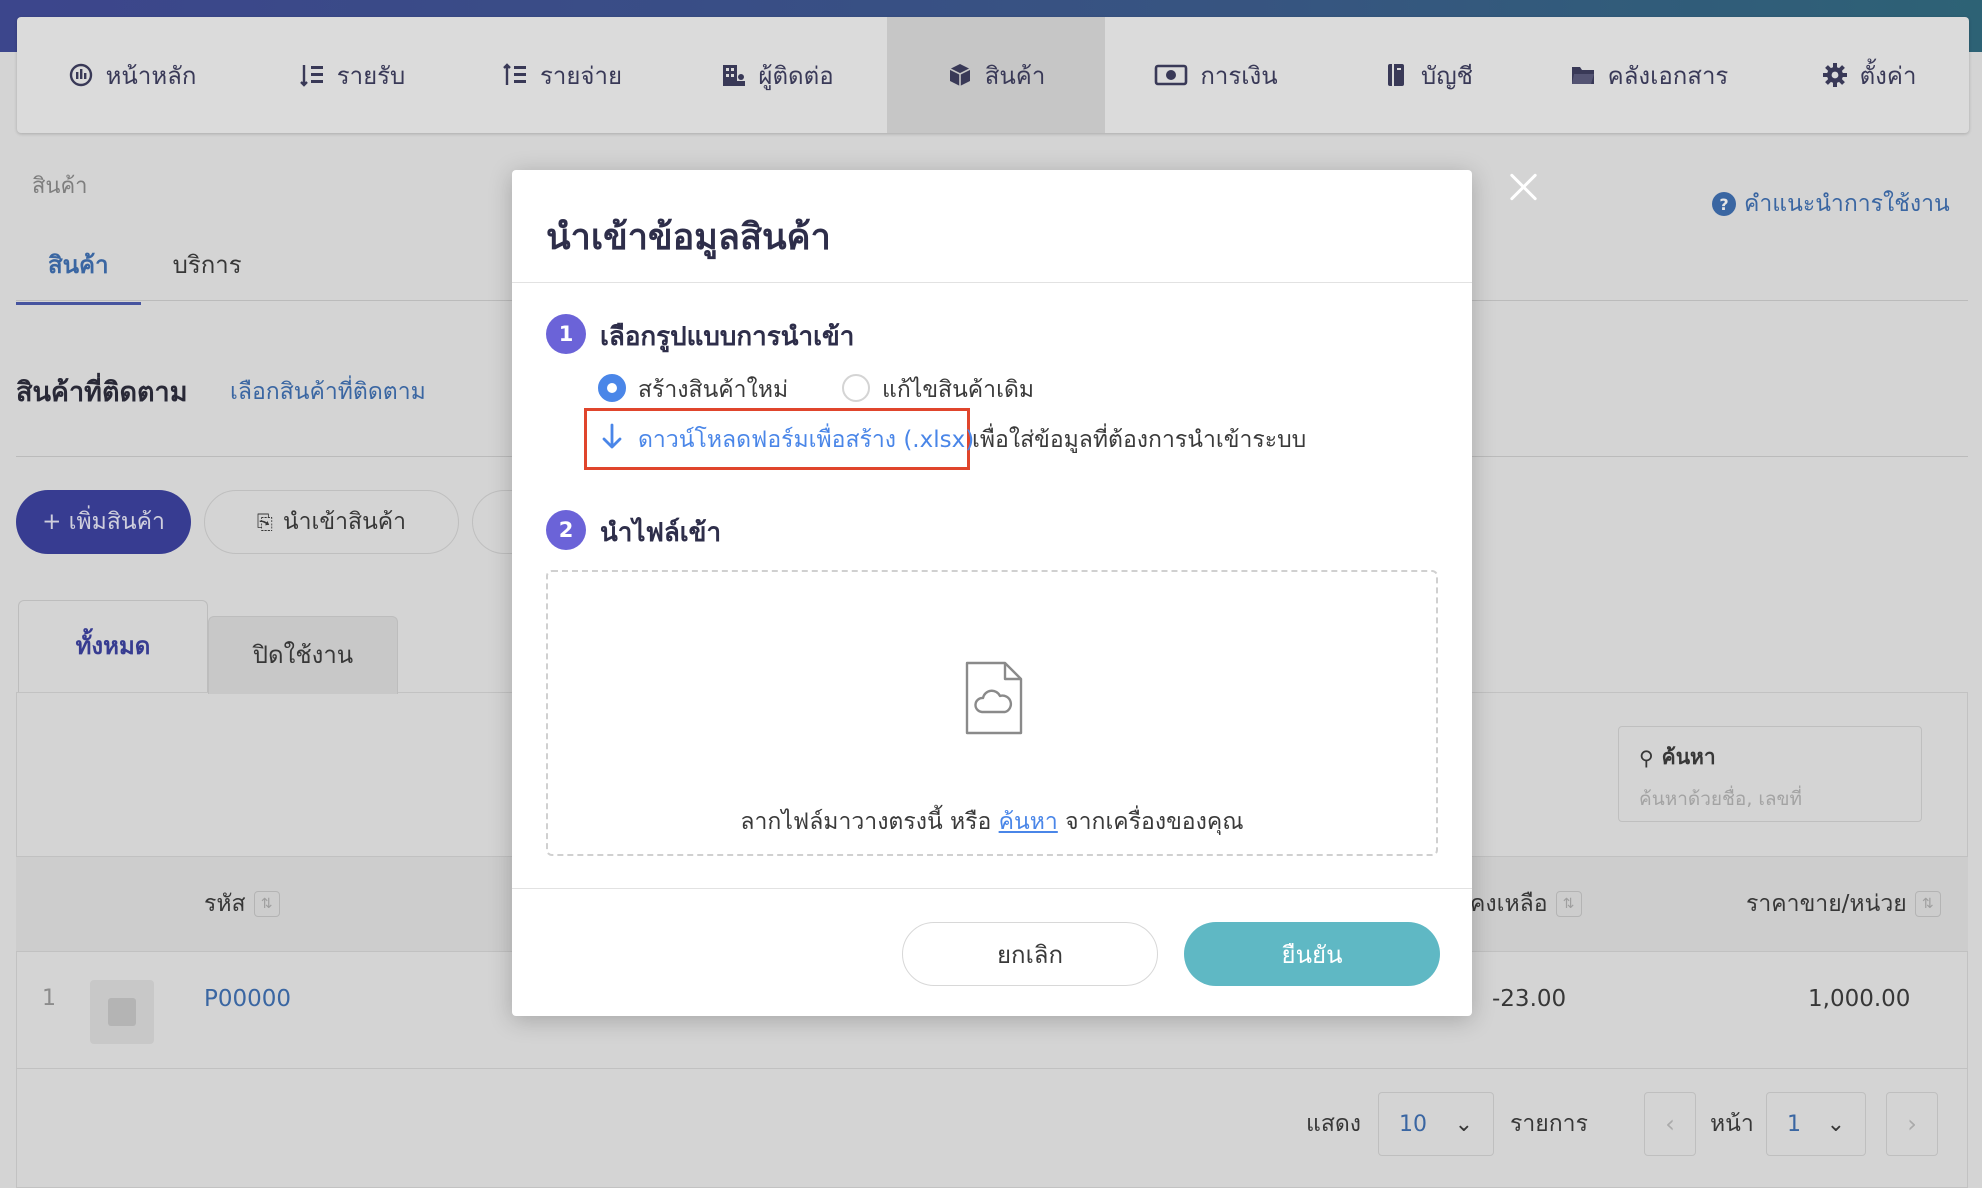 This screenshot has width=1982, height=1188. Describe the element at coordinates (1030, 954) in the screenshot. I see `cancel-button: ยกเลิก` at that location.